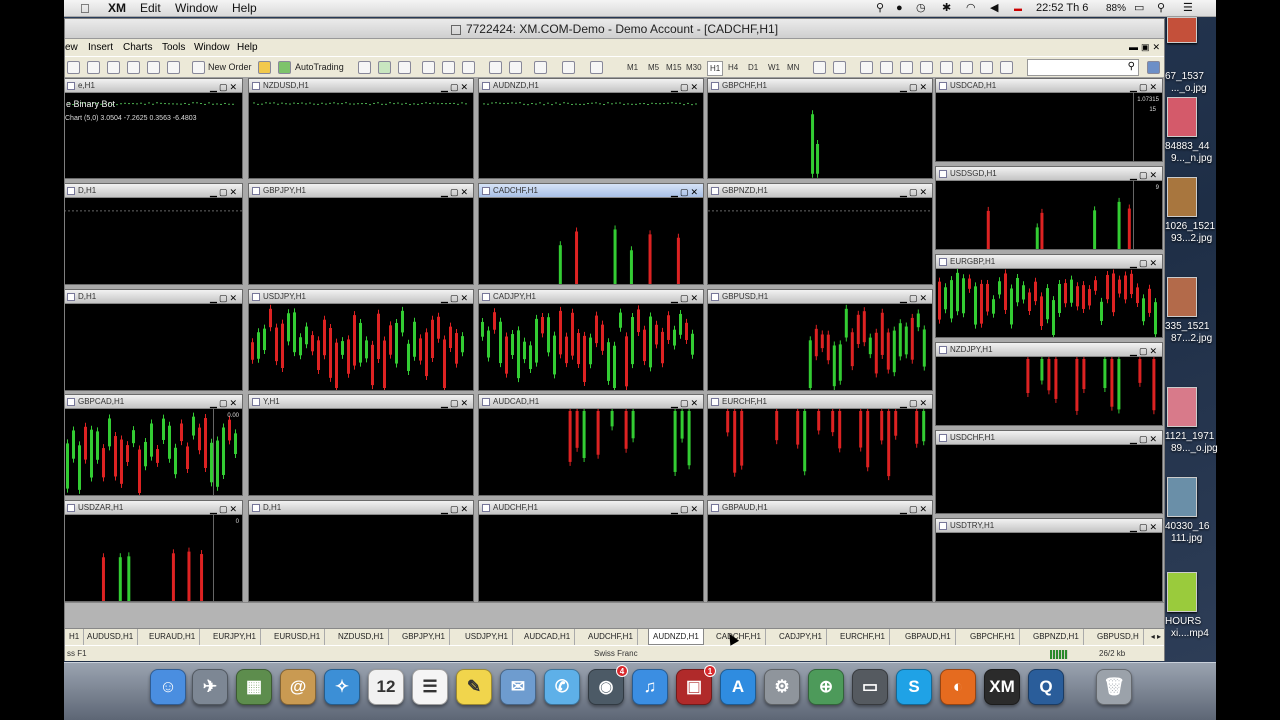  Describe the element at coordinates (361, 297) in the screenshot. I see `chart-titlebar: USDJPY,H1 ▁▢✕` at that location.